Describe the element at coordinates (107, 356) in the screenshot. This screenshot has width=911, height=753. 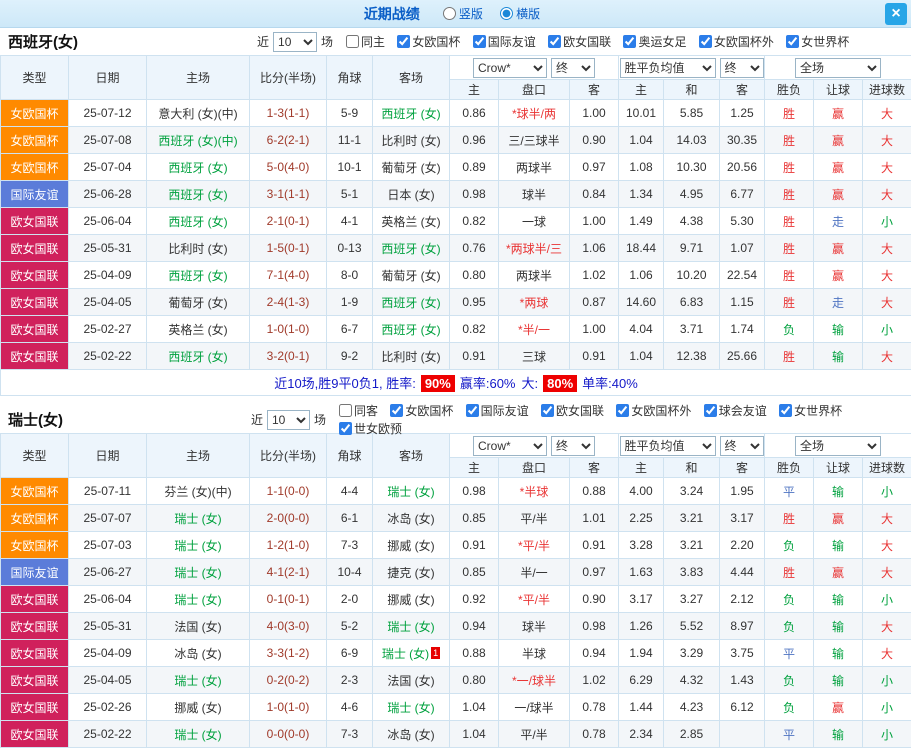
I see `match-date: 25-02-22` at that location.